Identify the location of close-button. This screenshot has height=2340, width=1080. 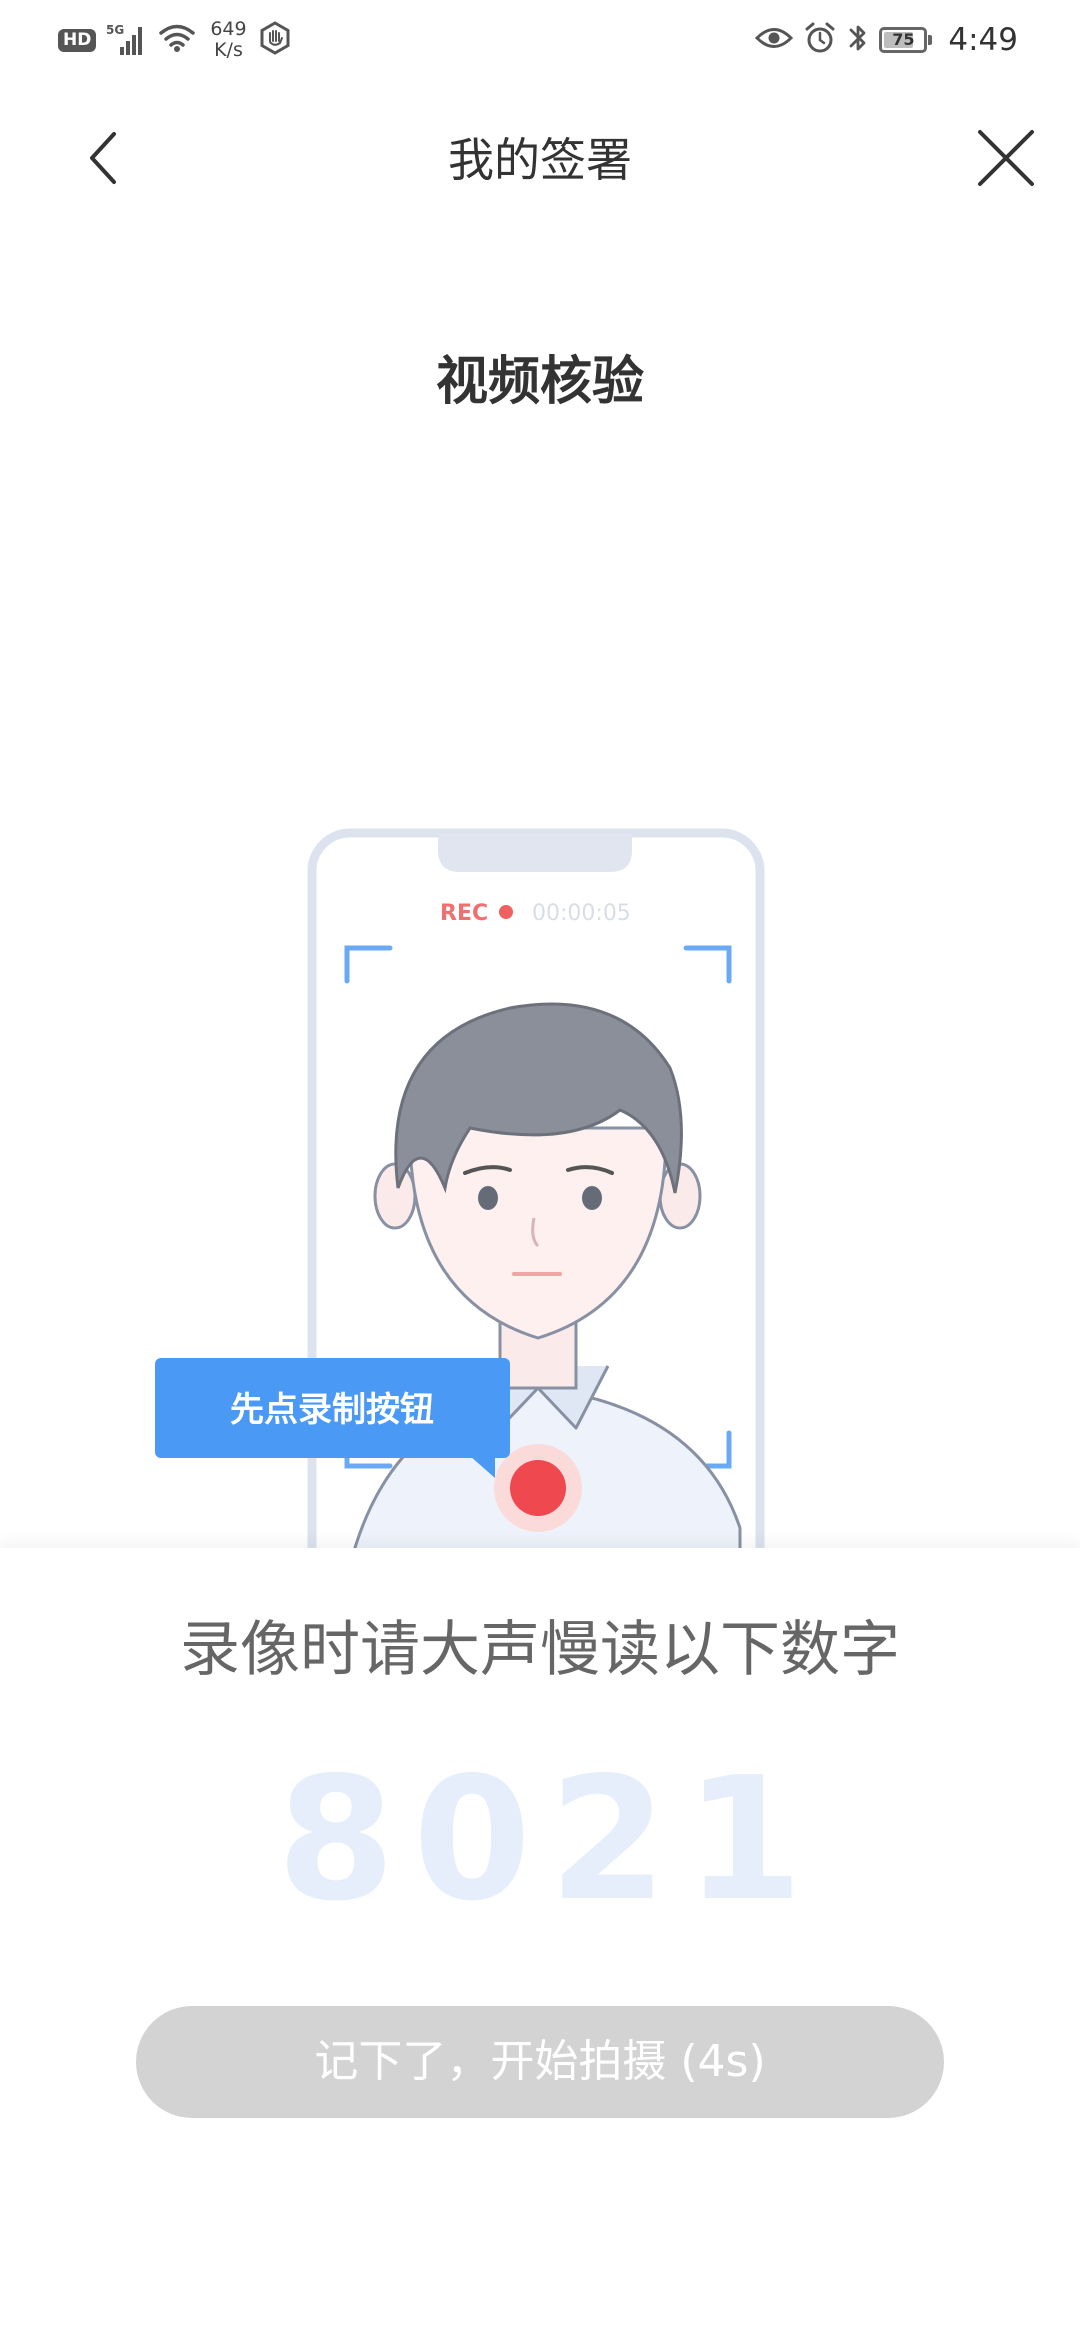
(1006, 160).